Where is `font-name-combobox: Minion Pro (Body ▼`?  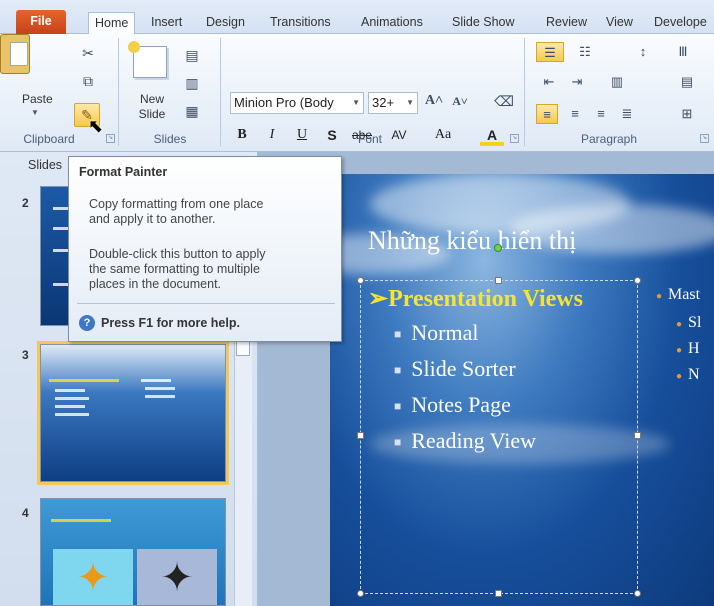
font-name-combobox: Minion Pro (Body ▼ is located at coordinates (297, 103).